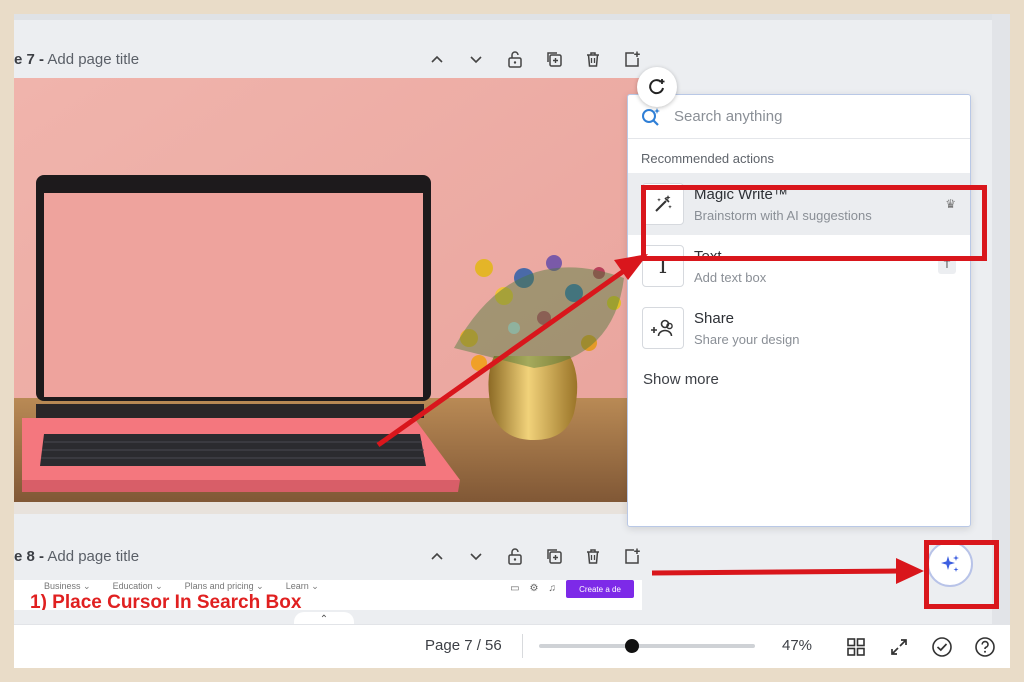  I want to click on action-title: Magic Write™, so click(741, 194).